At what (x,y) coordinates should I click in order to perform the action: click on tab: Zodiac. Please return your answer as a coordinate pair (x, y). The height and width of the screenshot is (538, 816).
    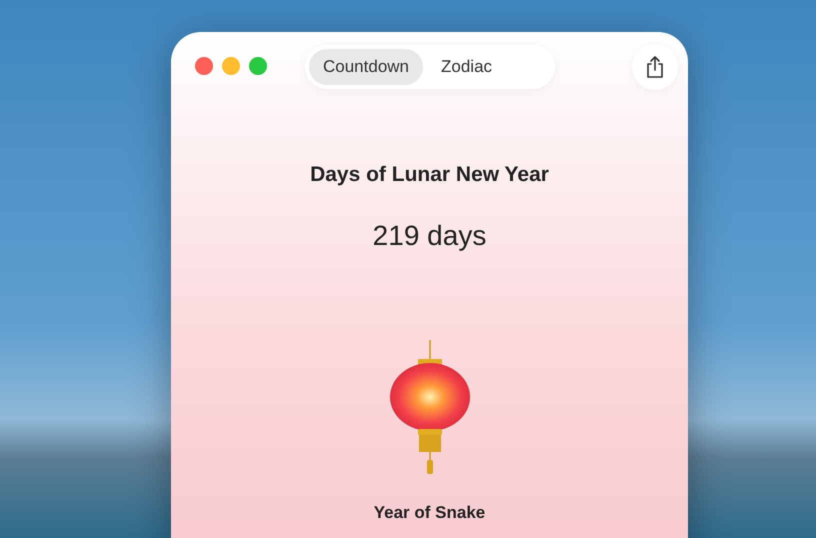
    Looking at the image, I should click on (466, 67).